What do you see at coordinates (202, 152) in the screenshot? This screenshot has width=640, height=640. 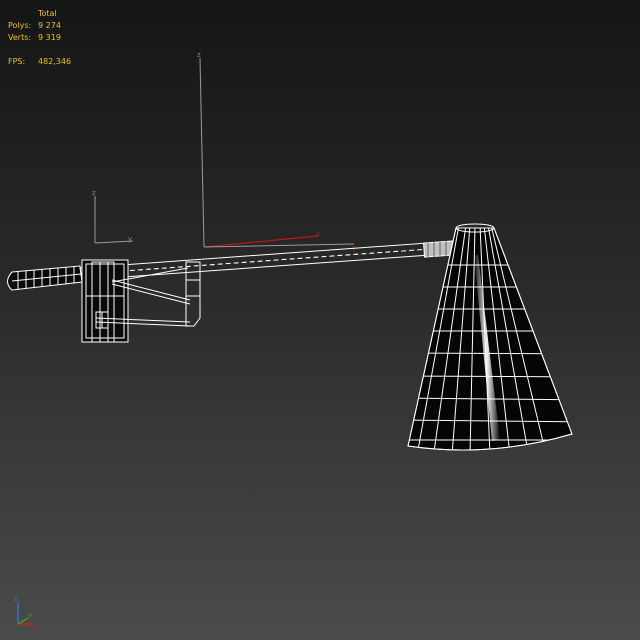 I see `world-axis-z-line` at bounding box center [202, 152].